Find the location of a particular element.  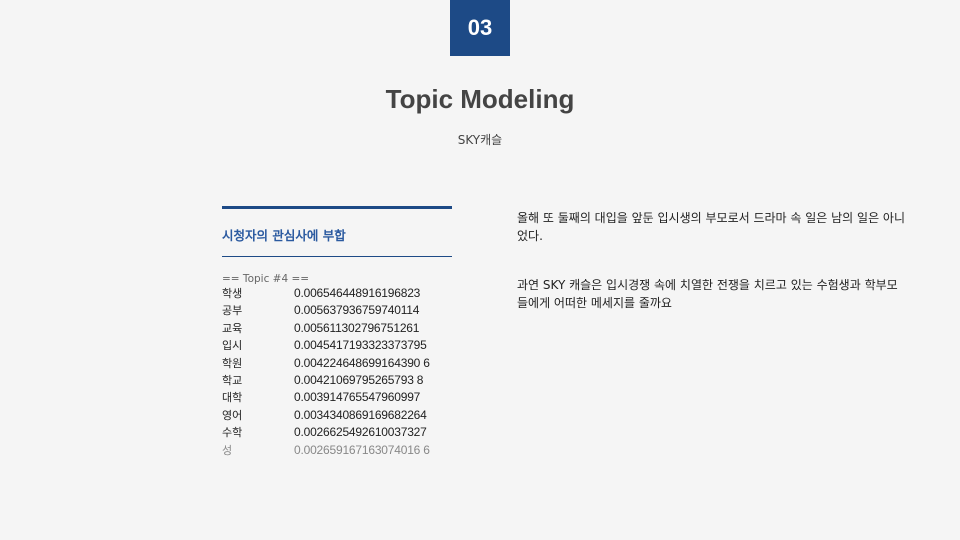

topic-row: 대학 0.003914765547960997 is located at coordinates (337, 397).